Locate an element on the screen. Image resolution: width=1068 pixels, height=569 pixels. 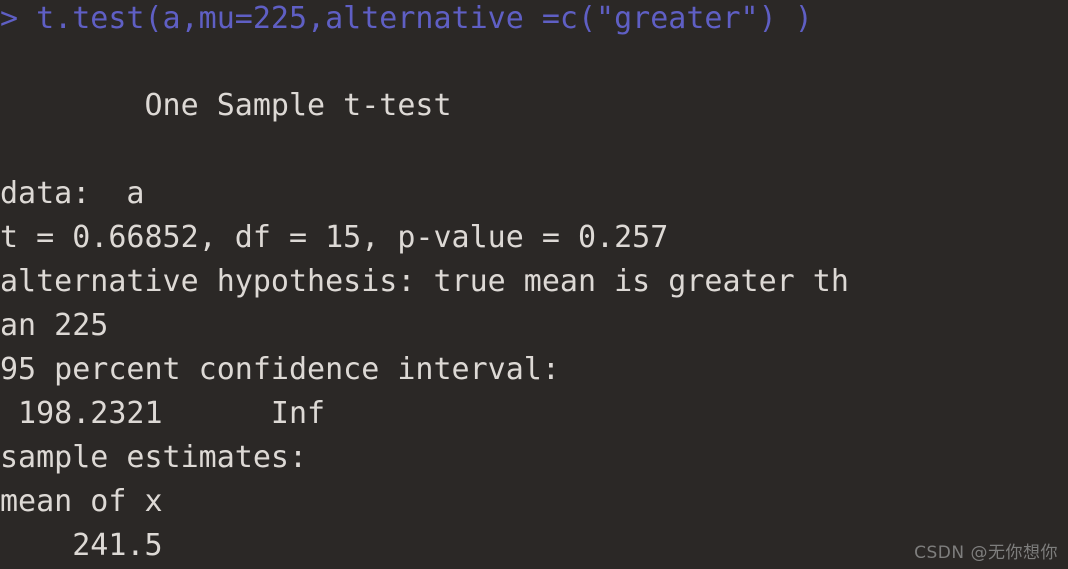
test-title-line: One Sample t-test is located at coordinates (226, 105).